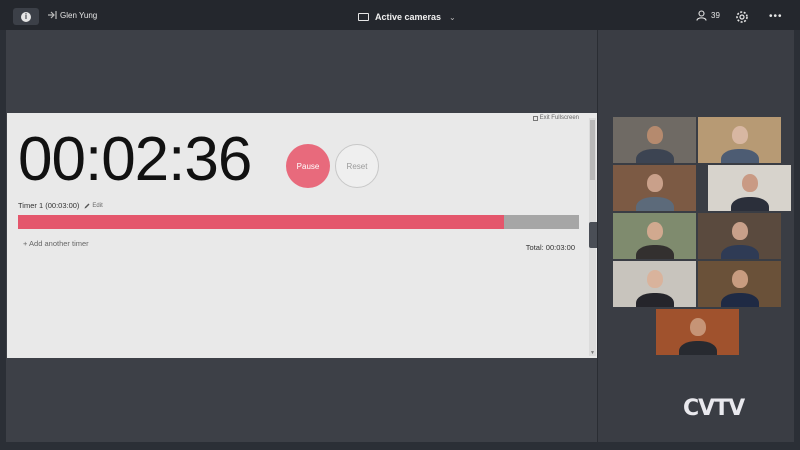 This screenshot has height=450, width=800. Describe the element at coordinates (308, 166) in the screenshot. I see `pause-button: Pause` at that location.